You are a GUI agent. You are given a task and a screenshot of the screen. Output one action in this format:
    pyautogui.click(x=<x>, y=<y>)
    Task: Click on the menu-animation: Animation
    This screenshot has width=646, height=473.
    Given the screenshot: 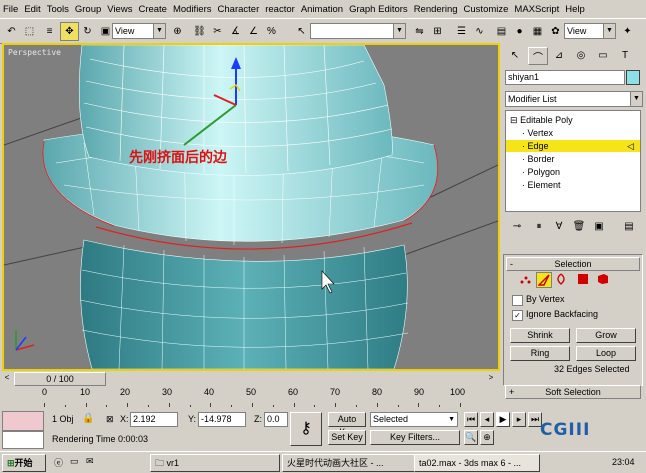 What is the action you would take?
    pyautogui.click(x=322, y=9)
    